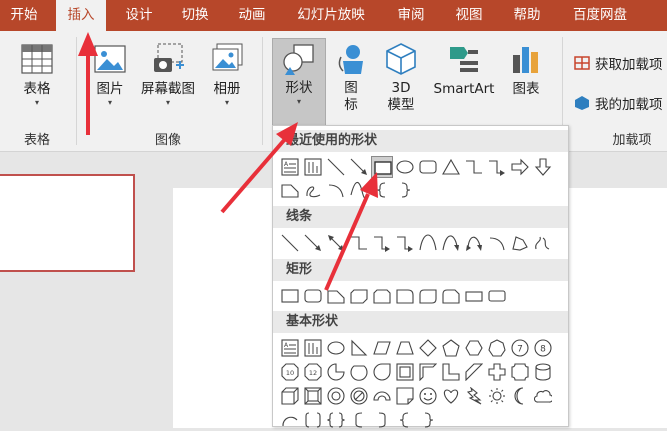 The width and height of the screenshot is (667, 431). Describe the element at coordinates (227, 84) in the screenshot. I see `photo-album-button: 相册 ▾` at that location.